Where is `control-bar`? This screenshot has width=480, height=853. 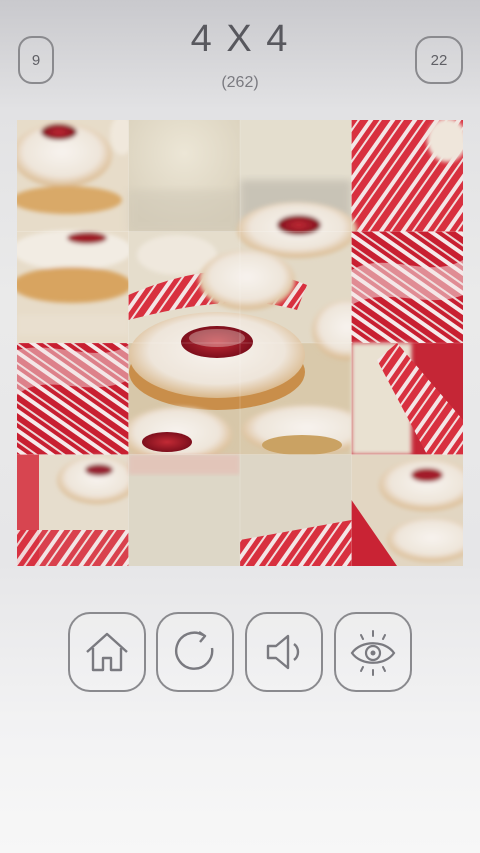
control-bar is located at coordinates (240, 652).